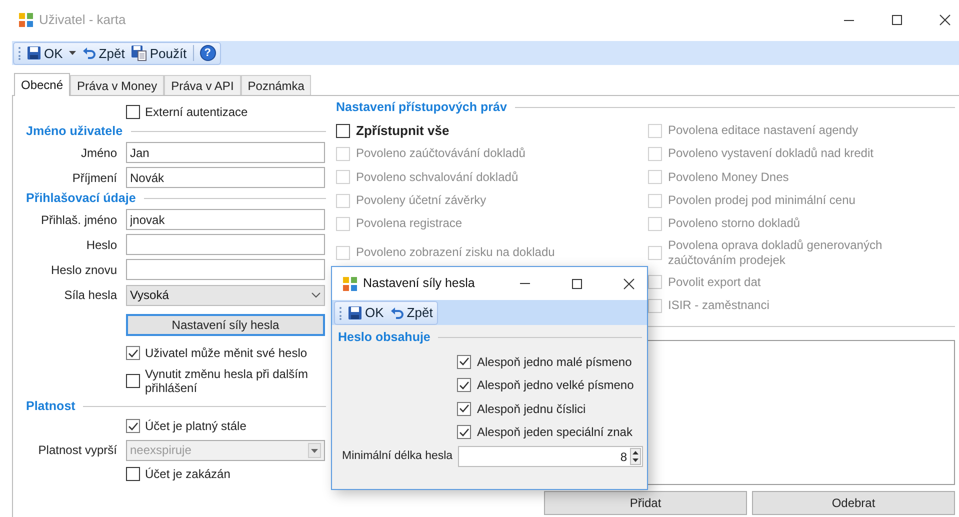  I want to click on minimize-icon, so click(525, 283).